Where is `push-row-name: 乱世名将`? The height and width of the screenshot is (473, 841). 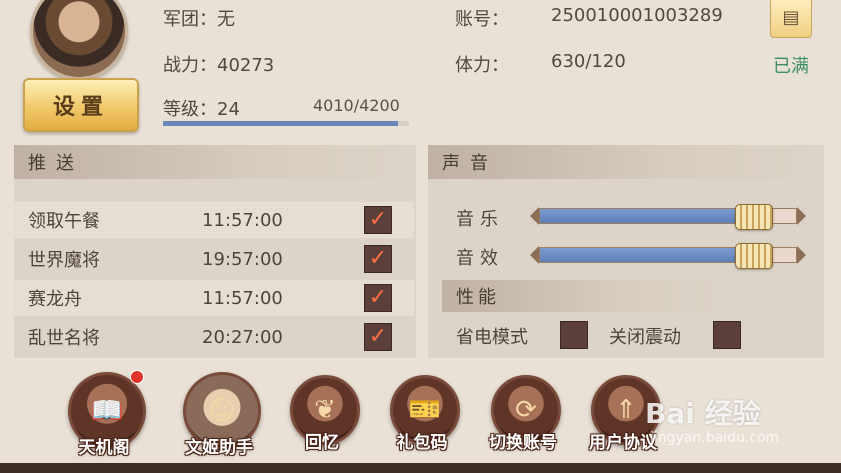 push-row-name: 乱世名将 is located at coordinates (64, 338).